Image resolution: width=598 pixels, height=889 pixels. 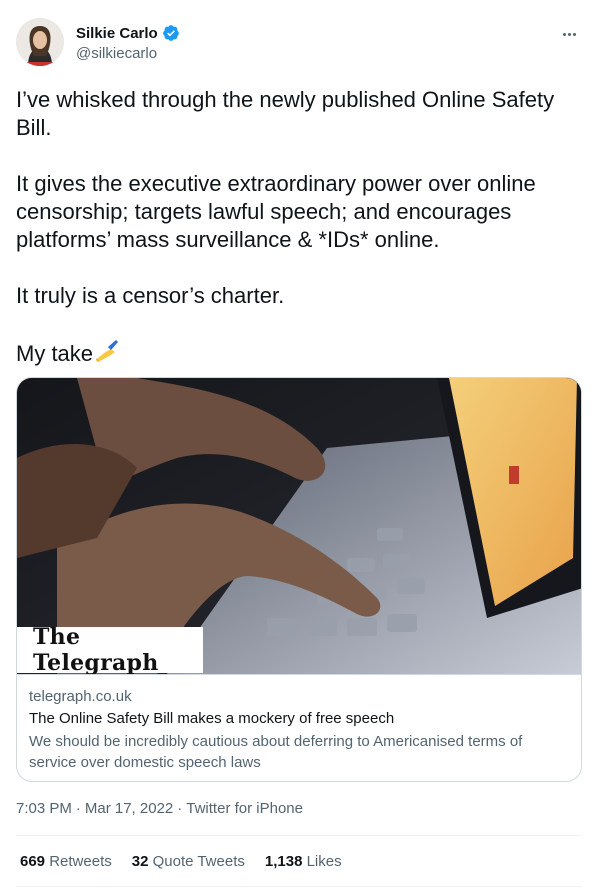 I want to click on tweet-time: 7:03 PM, so click(x=44, y=808).